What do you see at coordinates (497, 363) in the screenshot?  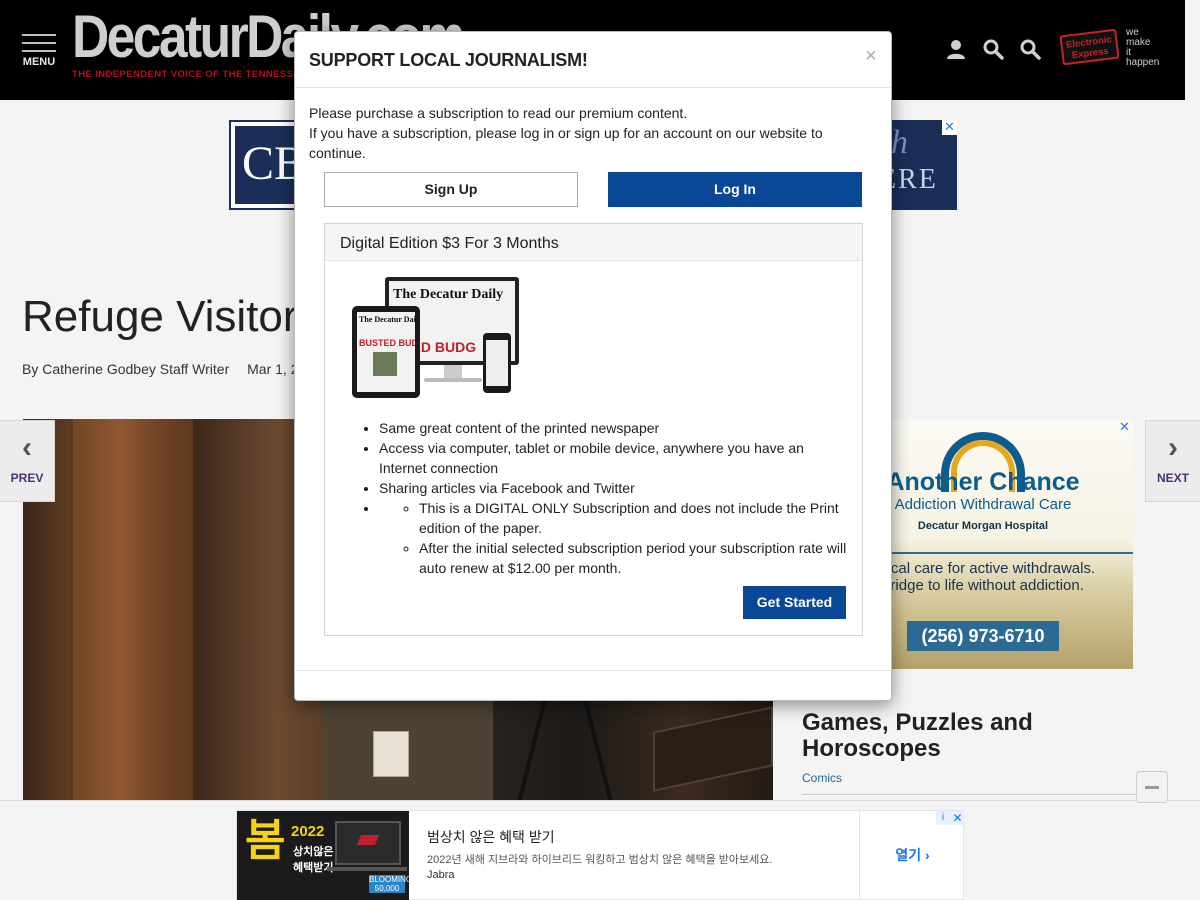 I see `phone-image` at bounding box center [497, 363].